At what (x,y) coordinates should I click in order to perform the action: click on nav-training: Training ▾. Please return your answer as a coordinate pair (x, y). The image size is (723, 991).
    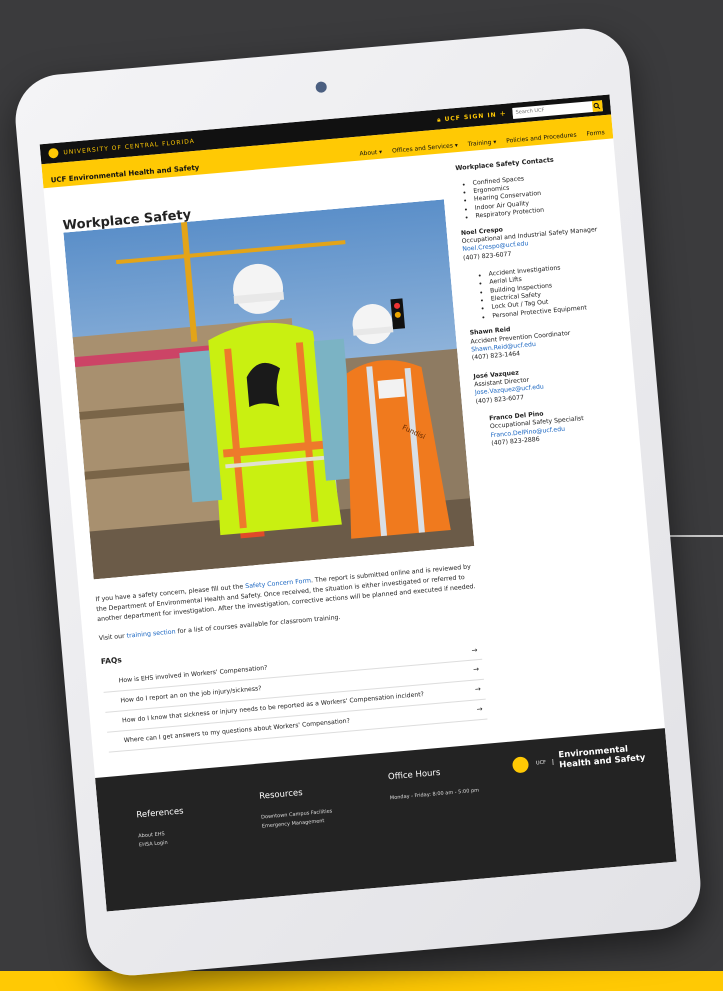
    Looking at the image, I should click on (482, 143).